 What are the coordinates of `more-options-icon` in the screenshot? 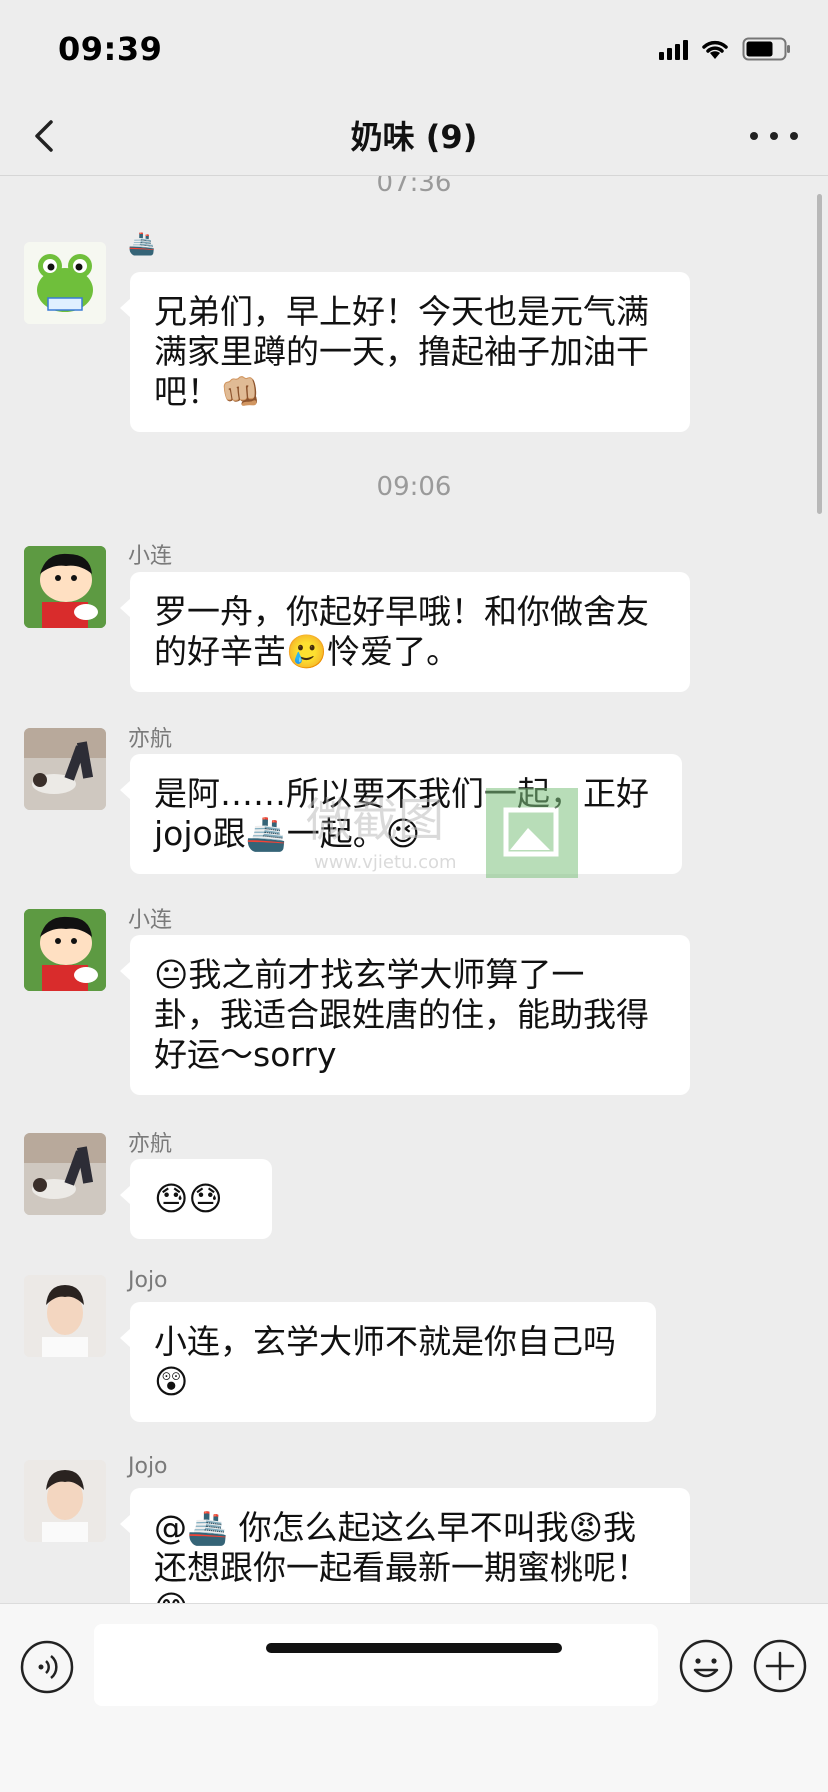 It's located at (774, 136).